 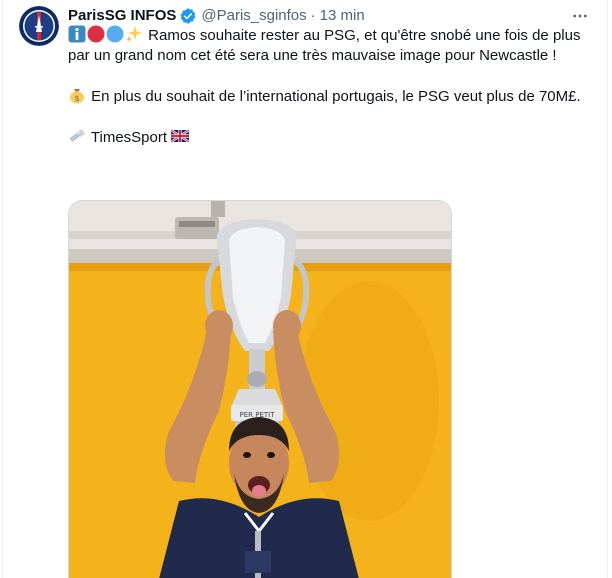 I want to click on tweet-timestamp: 13 min, so click(x=342, y=16).